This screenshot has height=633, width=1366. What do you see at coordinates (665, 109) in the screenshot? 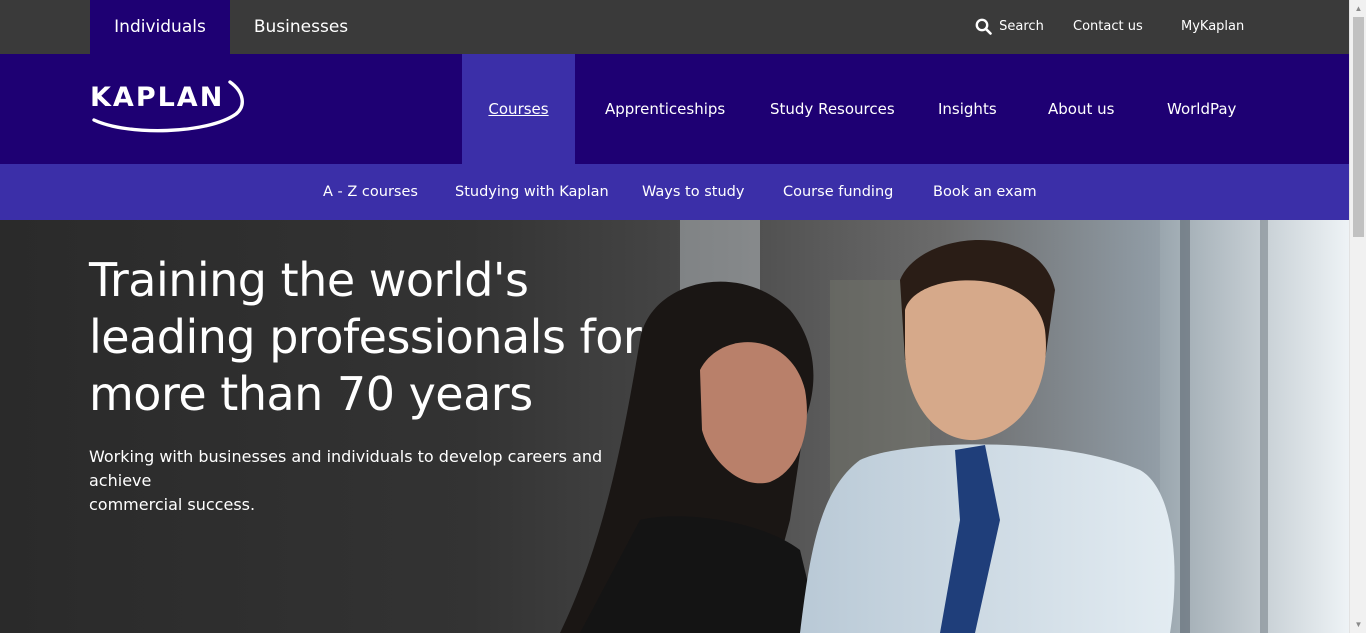
I see `nav-apprenticeships: Apprenticeships` at bounding box center [665, 109].